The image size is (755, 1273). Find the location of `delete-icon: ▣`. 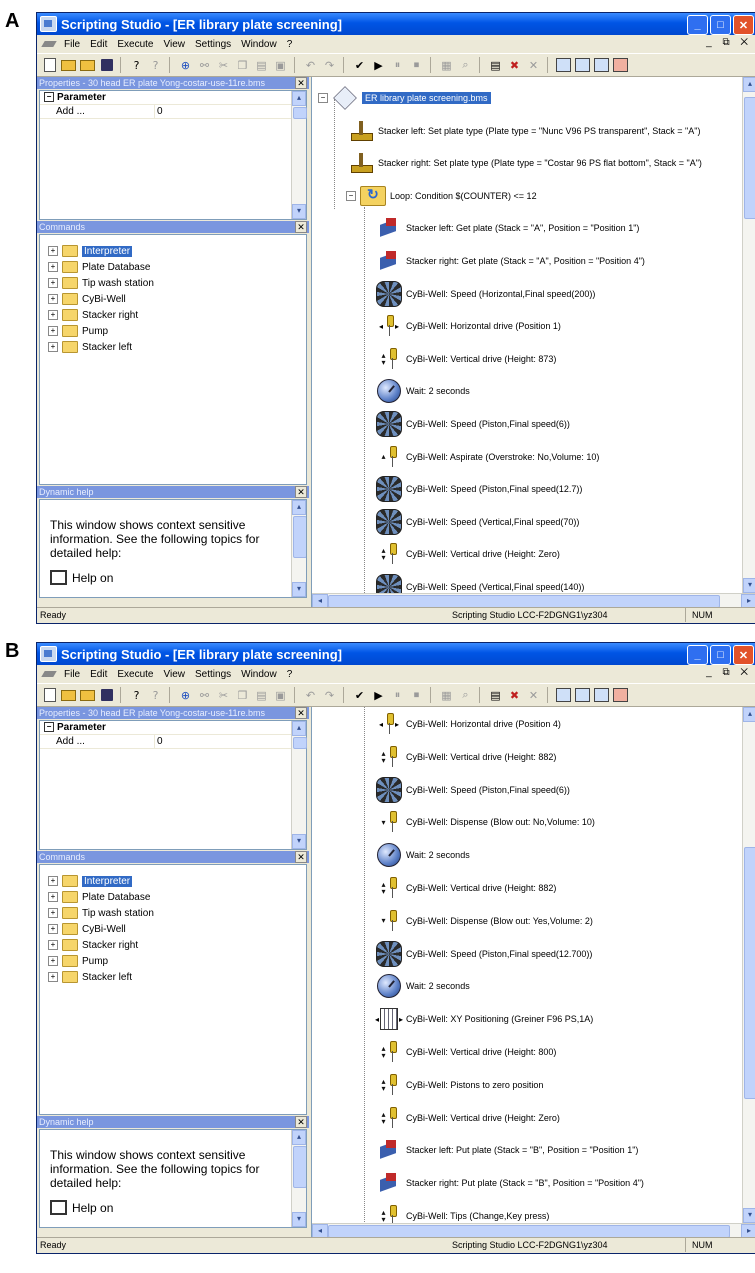

delete-icon: ▣ is located at coordinates (280, 695).